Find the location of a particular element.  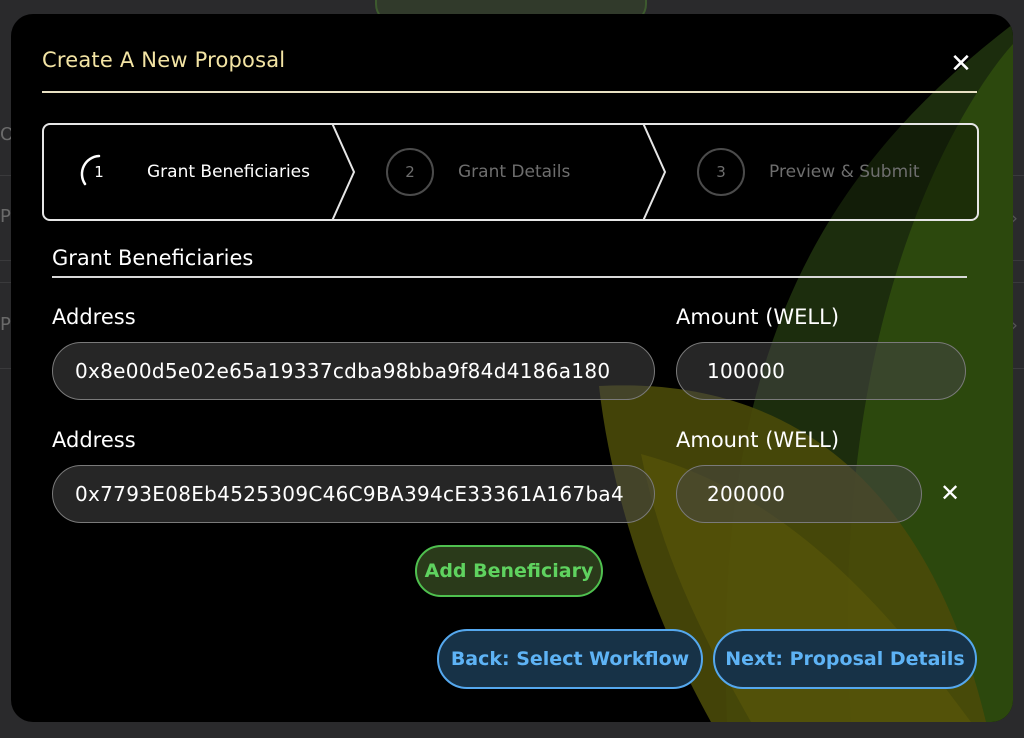

step-label: Grant Beneficiaries is located at coordinates (229, 172).